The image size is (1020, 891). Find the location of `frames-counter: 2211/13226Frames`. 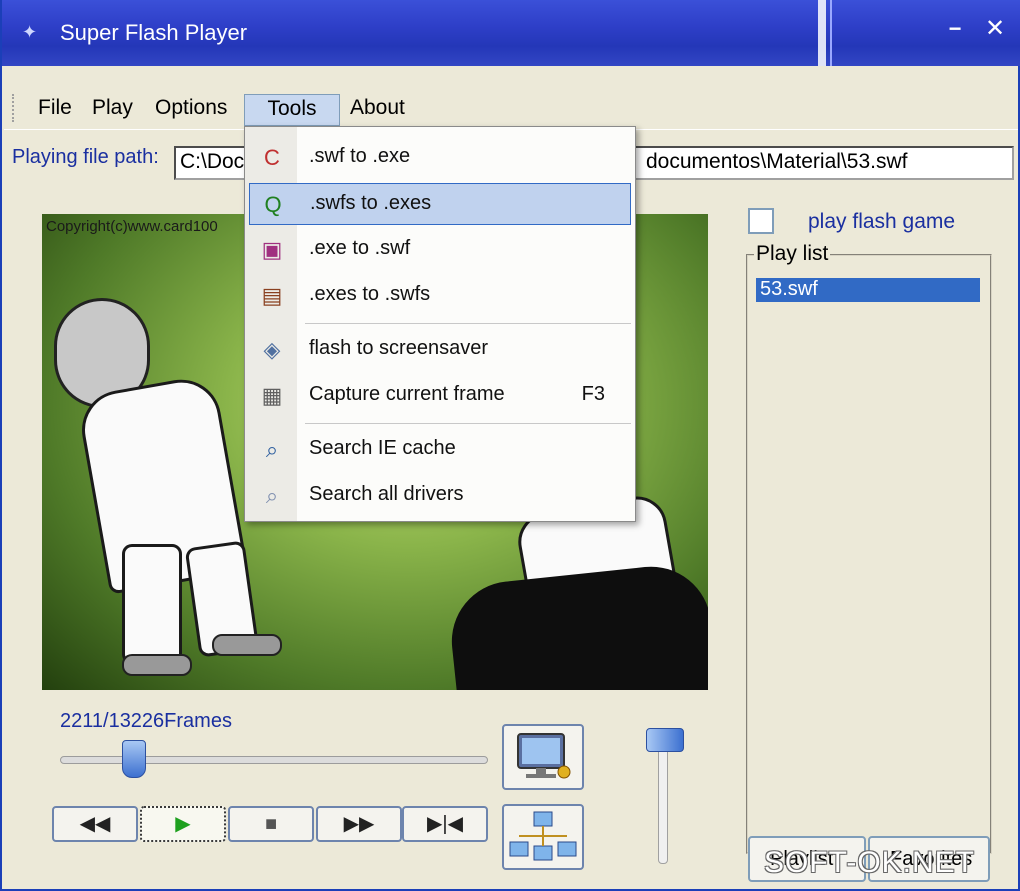

frames-counter: 2211/13226Frames is located at coordinates (146, 721).